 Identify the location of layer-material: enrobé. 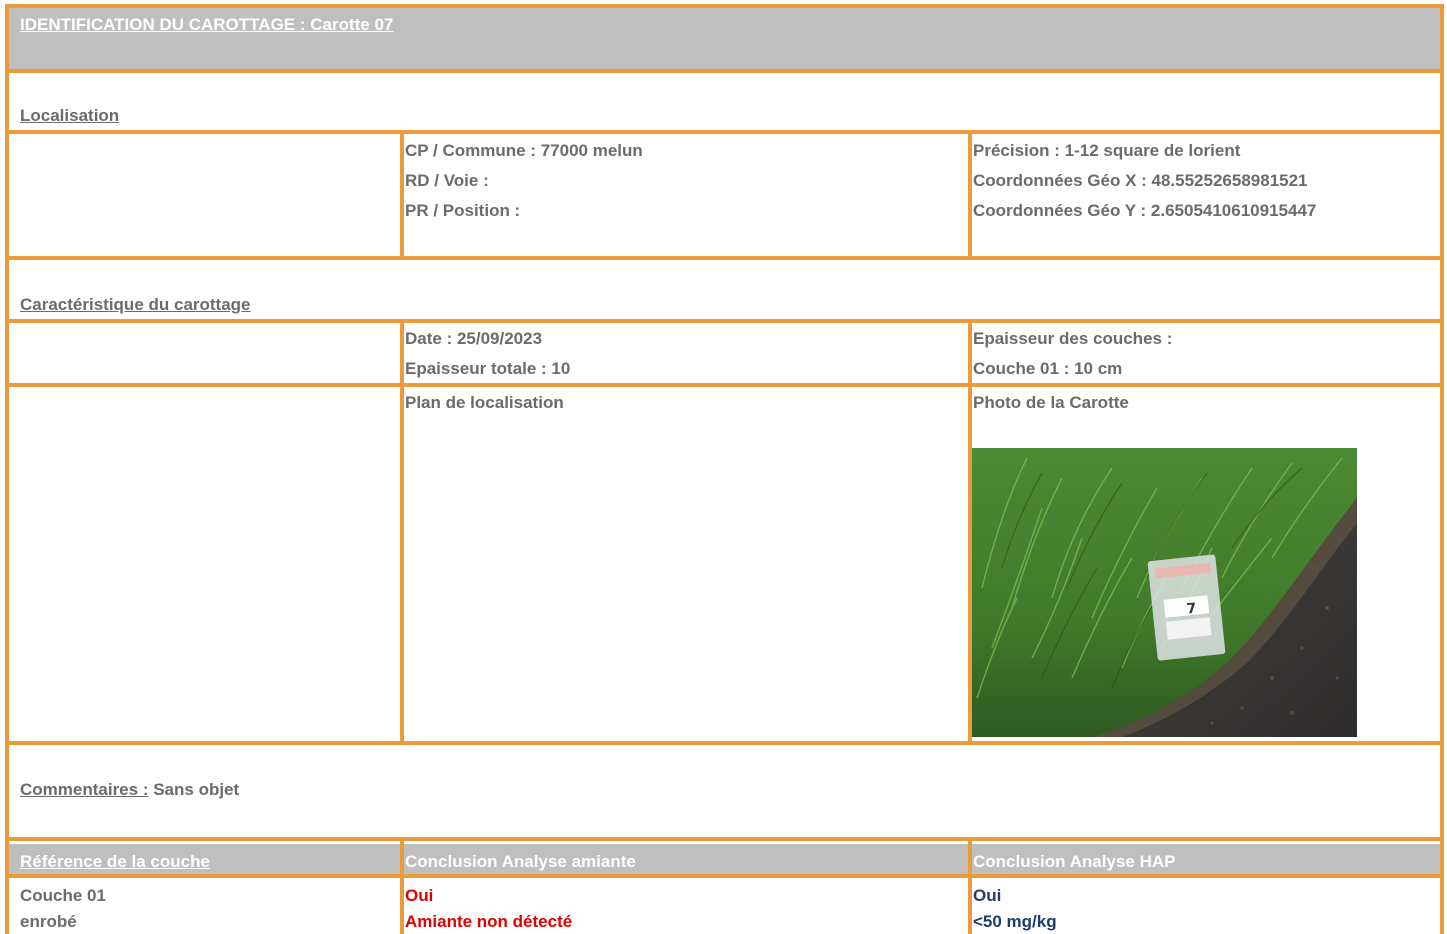
(48, 921).